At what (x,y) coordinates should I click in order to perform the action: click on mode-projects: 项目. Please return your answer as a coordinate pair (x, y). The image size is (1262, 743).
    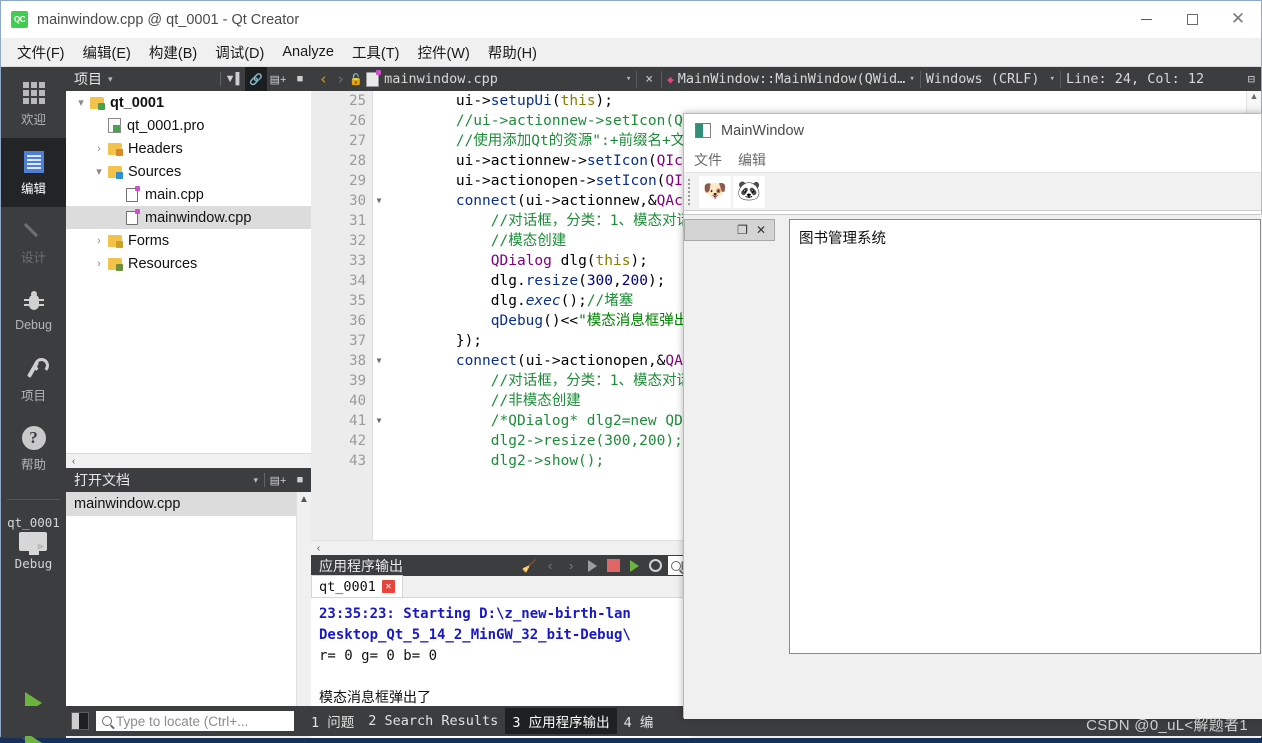
    Looking at the image, I should click on (33, 379).